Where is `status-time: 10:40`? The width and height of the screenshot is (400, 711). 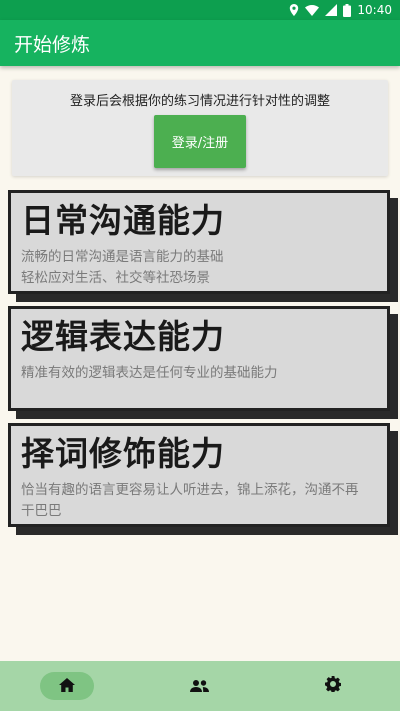 status-time: 10:40 is located at coordinates (374, 10).